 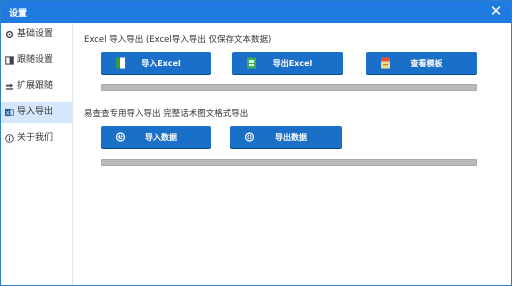 I want to click on extension-icon, so click(x=9, y=86).